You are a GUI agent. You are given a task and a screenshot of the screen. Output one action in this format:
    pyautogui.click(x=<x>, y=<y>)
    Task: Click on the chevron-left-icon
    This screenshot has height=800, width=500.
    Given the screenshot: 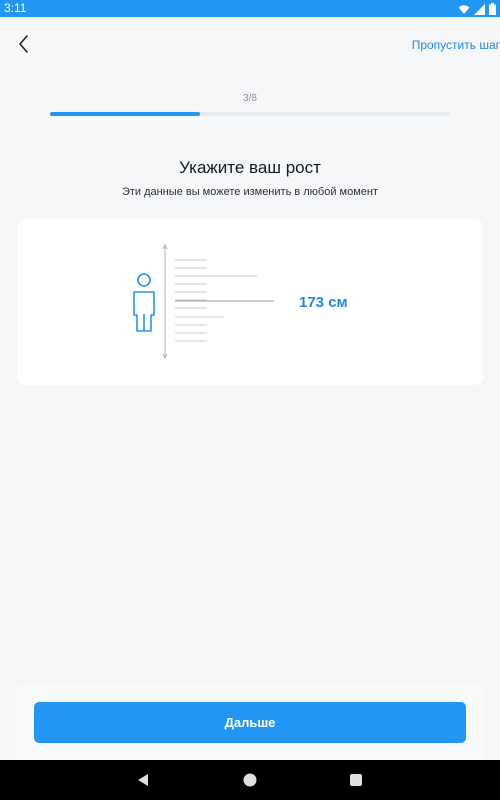 What is the action you would take?
    pyautogui.click(x=23, y=44)
    